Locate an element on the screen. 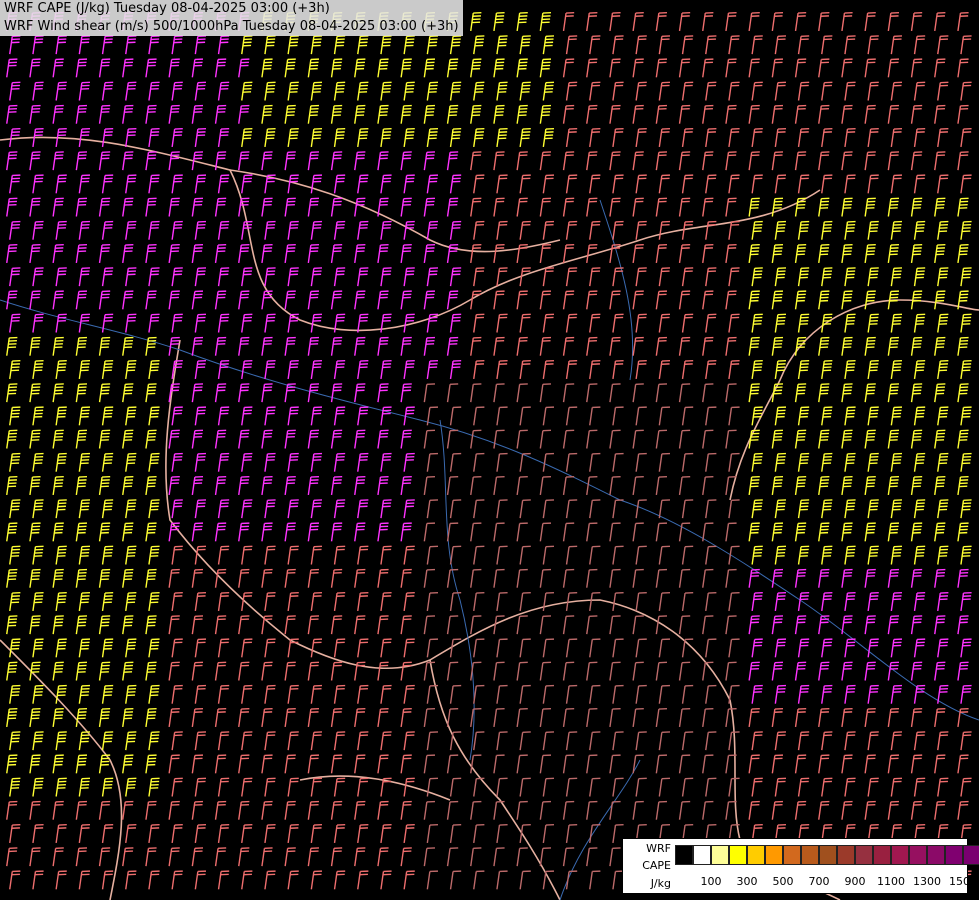 This screenshot has width=979, height=900. border-line is located at coordinates (395, 211).